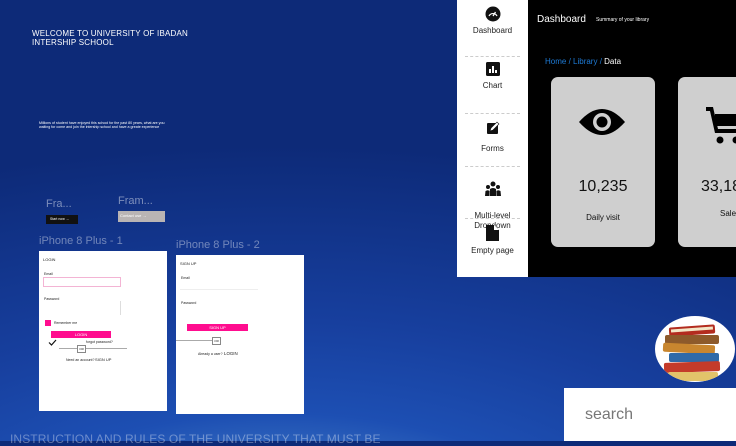  I want to click on signup-password-field, so click(219, 312).